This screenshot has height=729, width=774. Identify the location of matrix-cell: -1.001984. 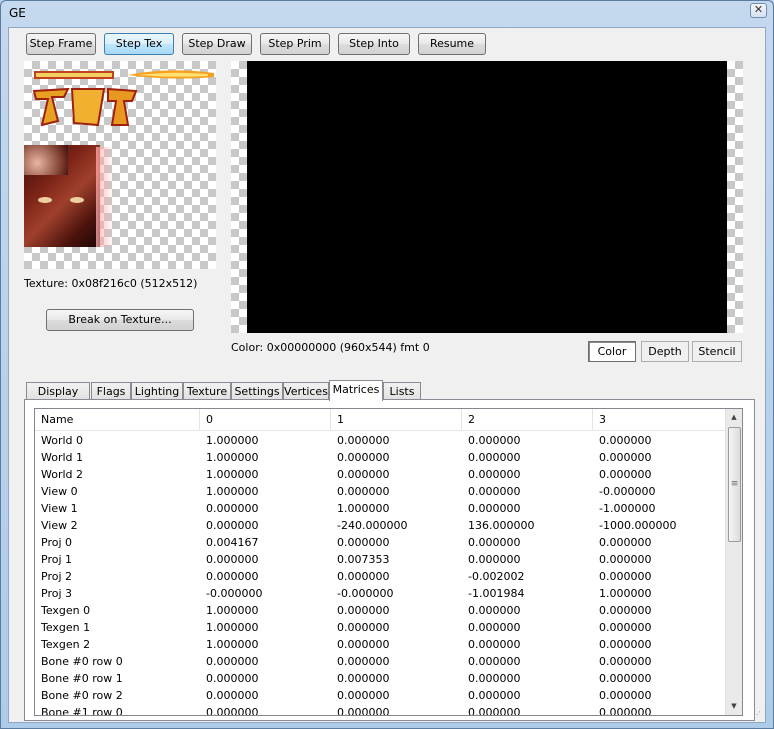
(496, 593).